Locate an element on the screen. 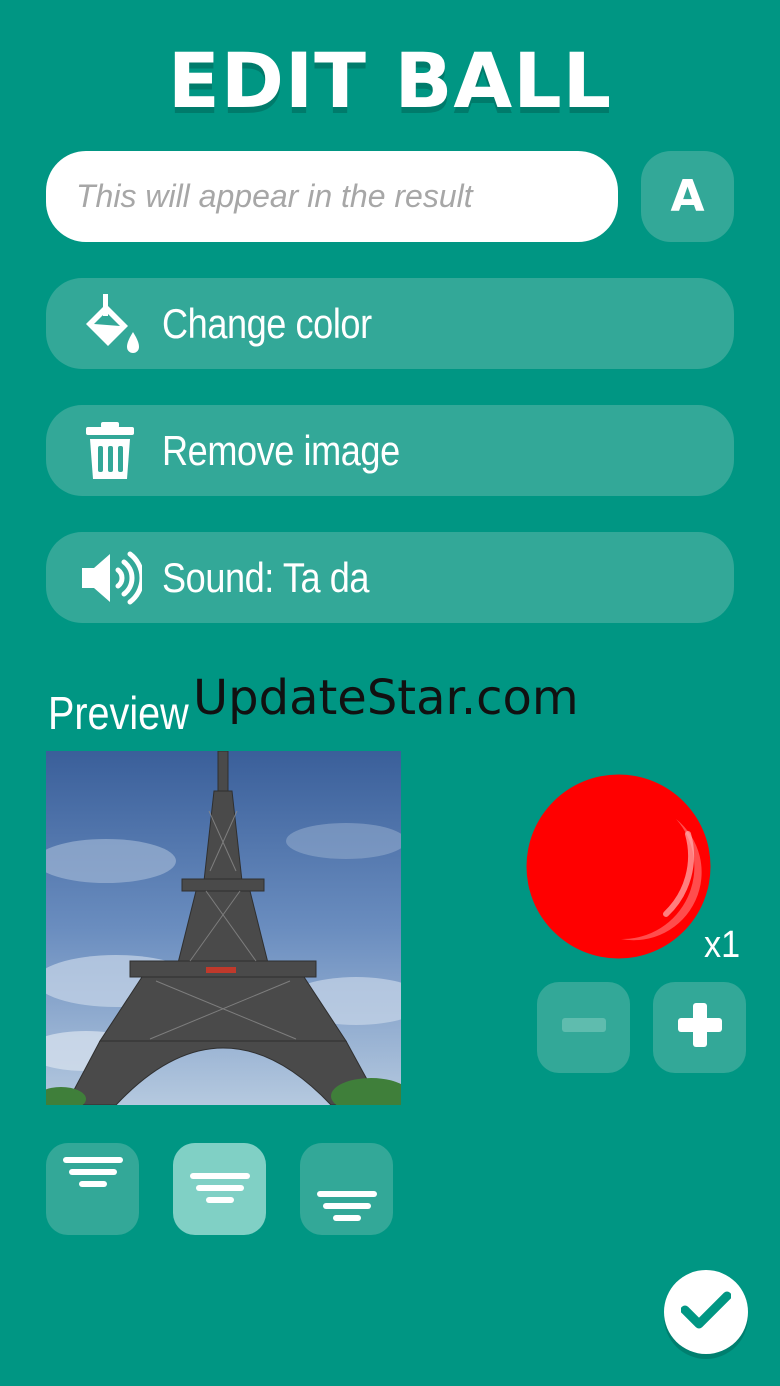 The width and height of the screenshot is (780, 1386). change-color-label: Change color is located at coordinates (267, 323).